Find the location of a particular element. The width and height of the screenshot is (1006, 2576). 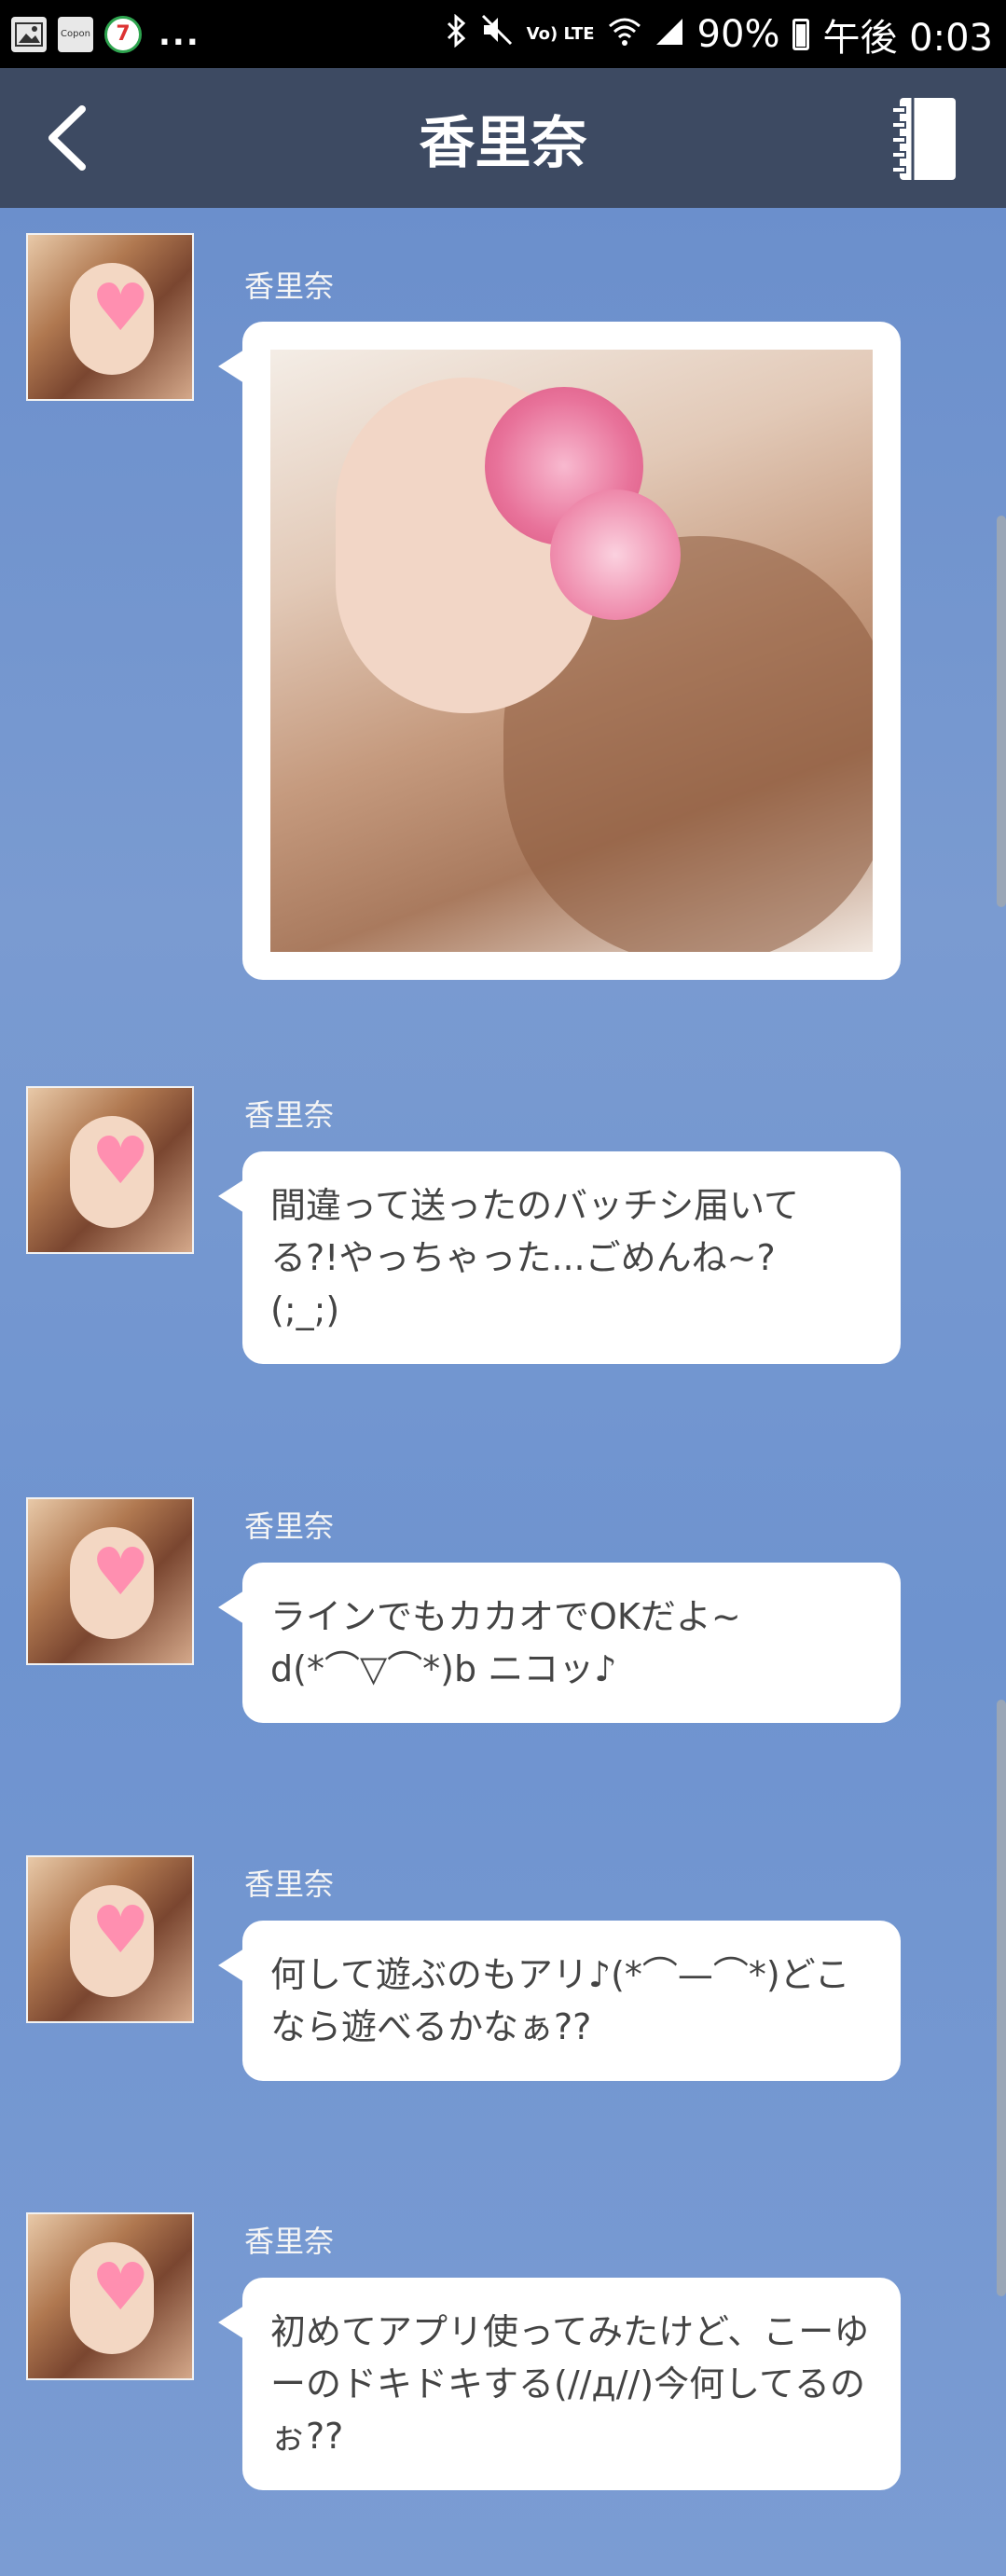

clock: 午後 0:03 is located at coordinates (907, 38).